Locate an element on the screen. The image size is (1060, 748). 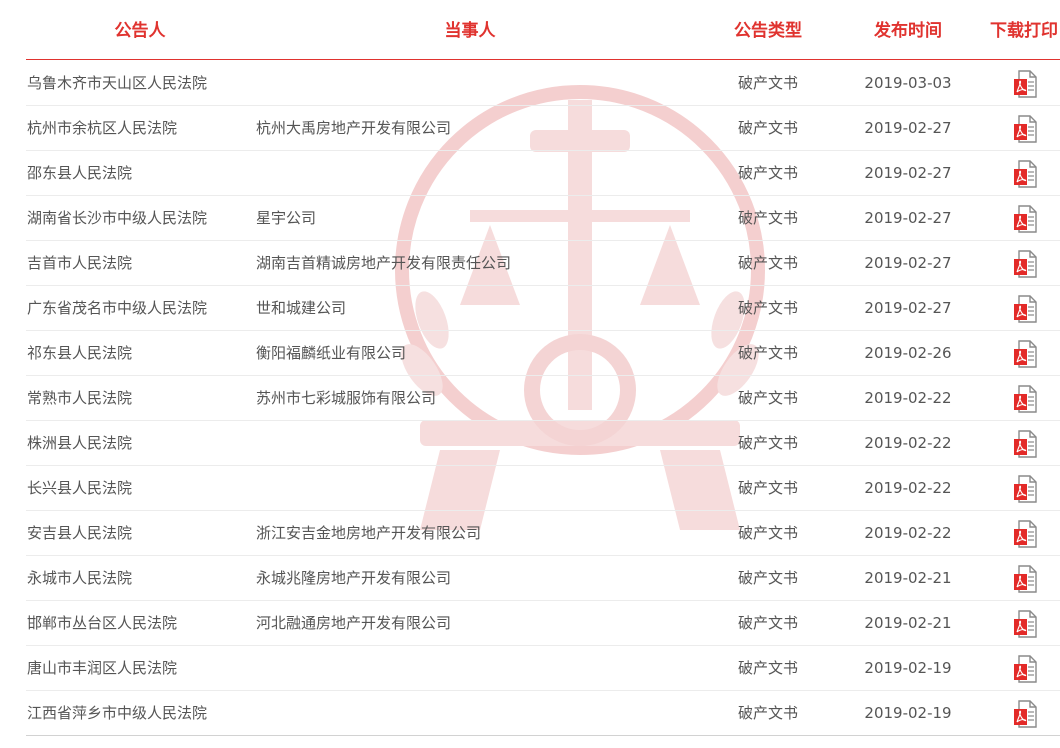
table-row: 杭州市余杭区人民法院 杭州大禹房地产开发有限公司 破产文书 2019-02-27 is located at coordinates (530, 128).